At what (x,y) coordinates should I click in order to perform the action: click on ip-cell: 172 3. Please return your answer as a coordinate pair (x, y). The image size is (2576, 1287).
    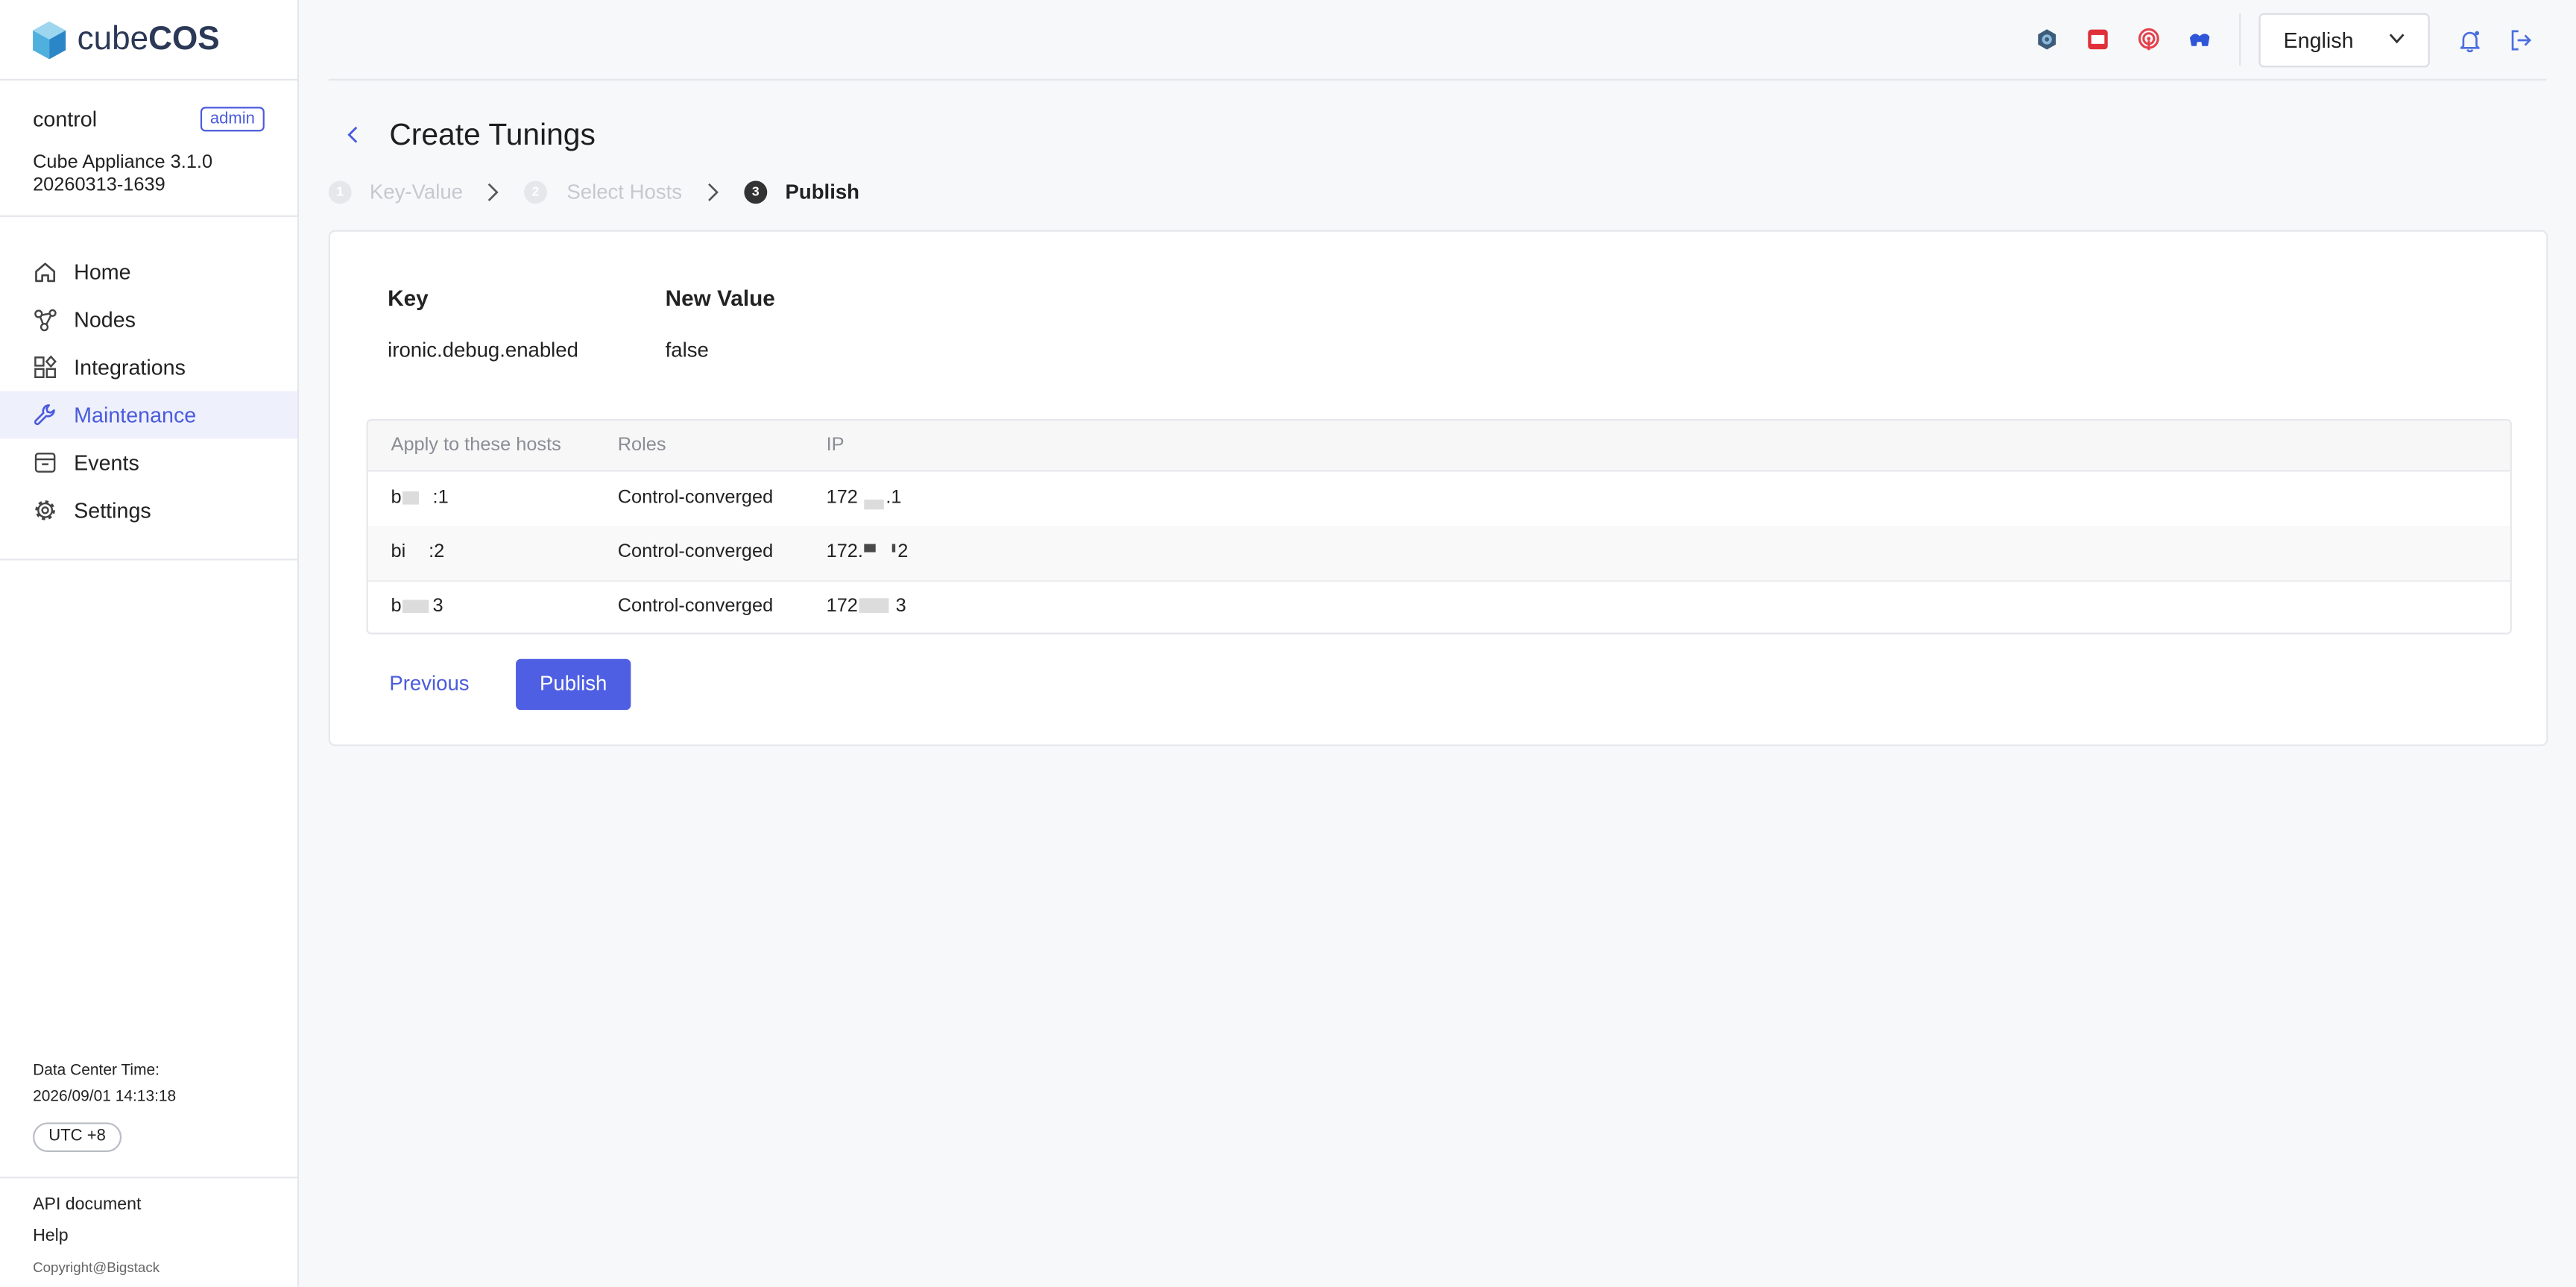
    Looking at the image, I should click on (866, 606).